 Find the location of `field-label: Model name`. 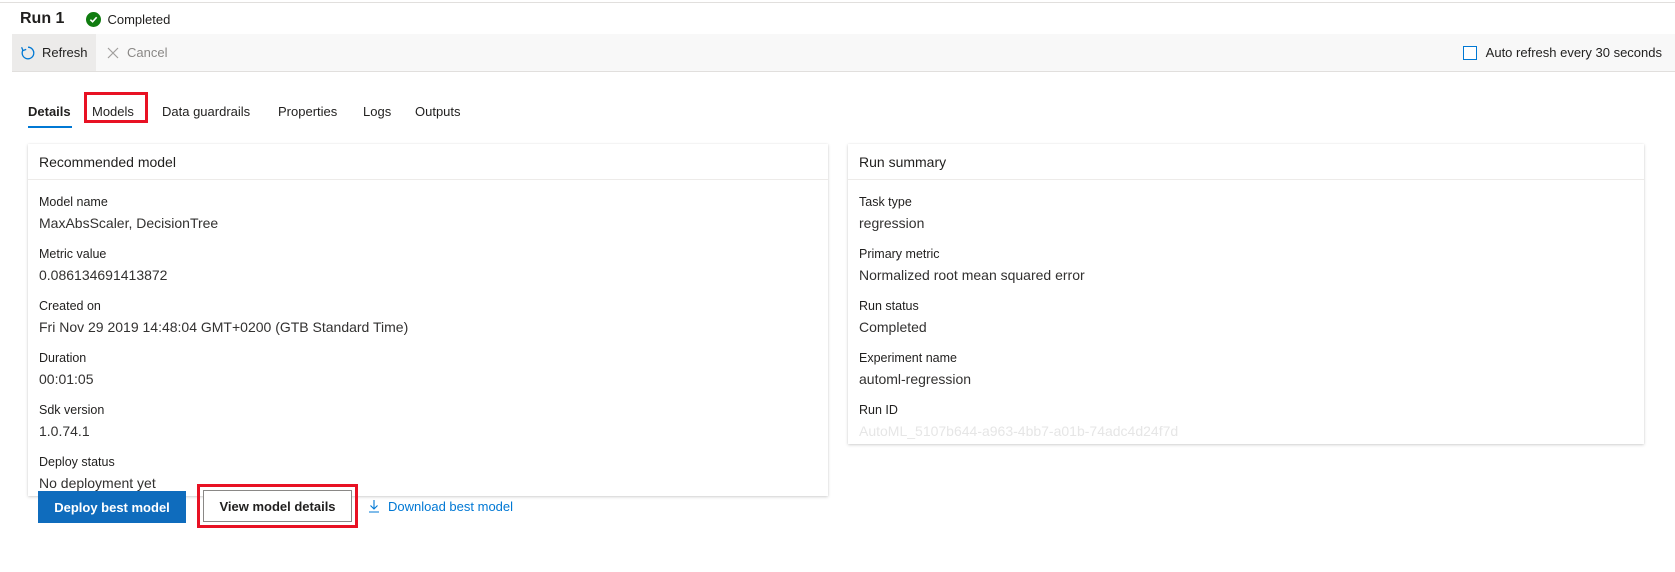

field-label: Model name is located at coordinates (73, 202).